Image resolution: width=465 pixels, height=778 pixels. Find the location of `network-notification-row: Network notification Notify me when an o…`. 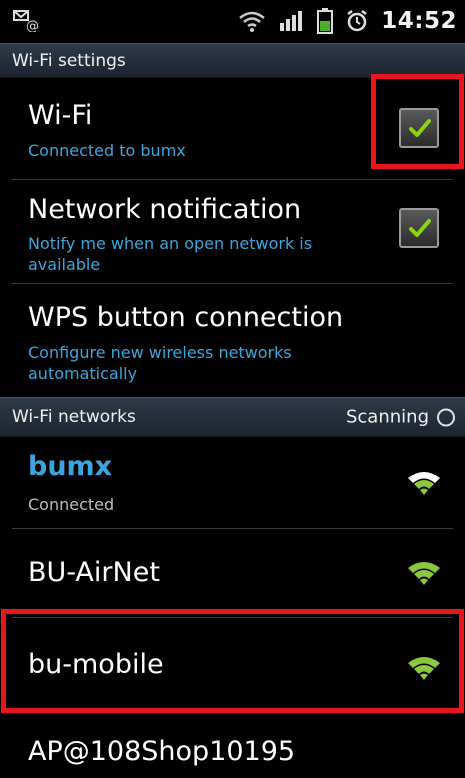

network-notification-row: Network notification Notify me when an o… is located at coordinates (232, 231).